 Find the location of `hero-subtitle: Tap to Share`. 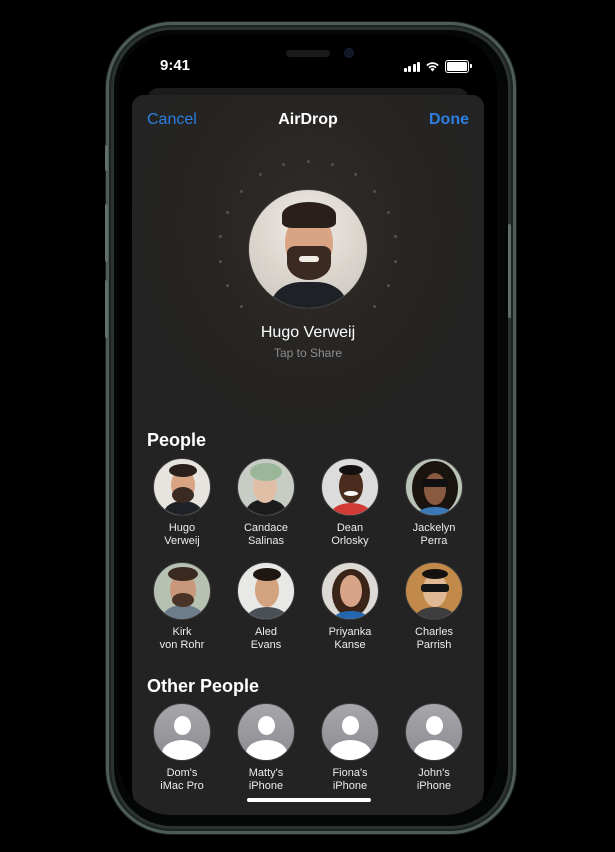

hero-subtitle: Tap to Share is located at coordinates (308, 353).